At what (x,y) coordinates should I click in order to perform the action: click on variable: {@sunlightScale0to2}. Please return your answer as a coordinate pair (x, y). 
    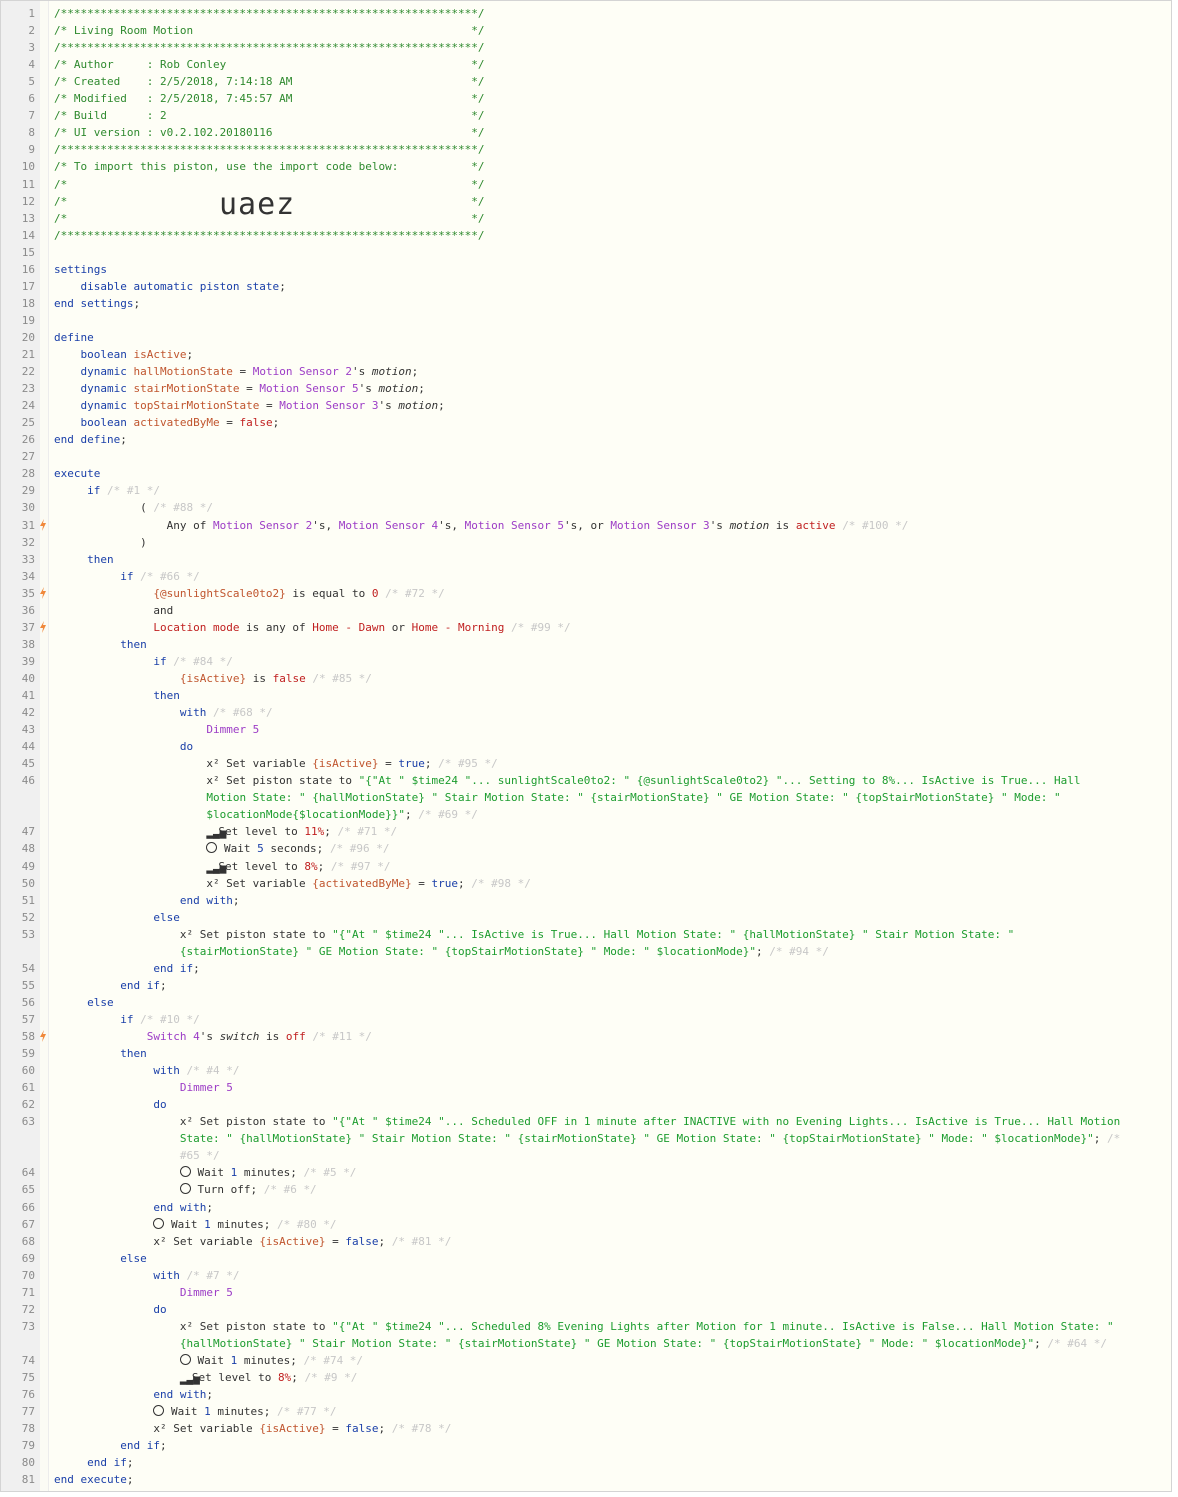
    Looking at the image, I should click on (219, 593).